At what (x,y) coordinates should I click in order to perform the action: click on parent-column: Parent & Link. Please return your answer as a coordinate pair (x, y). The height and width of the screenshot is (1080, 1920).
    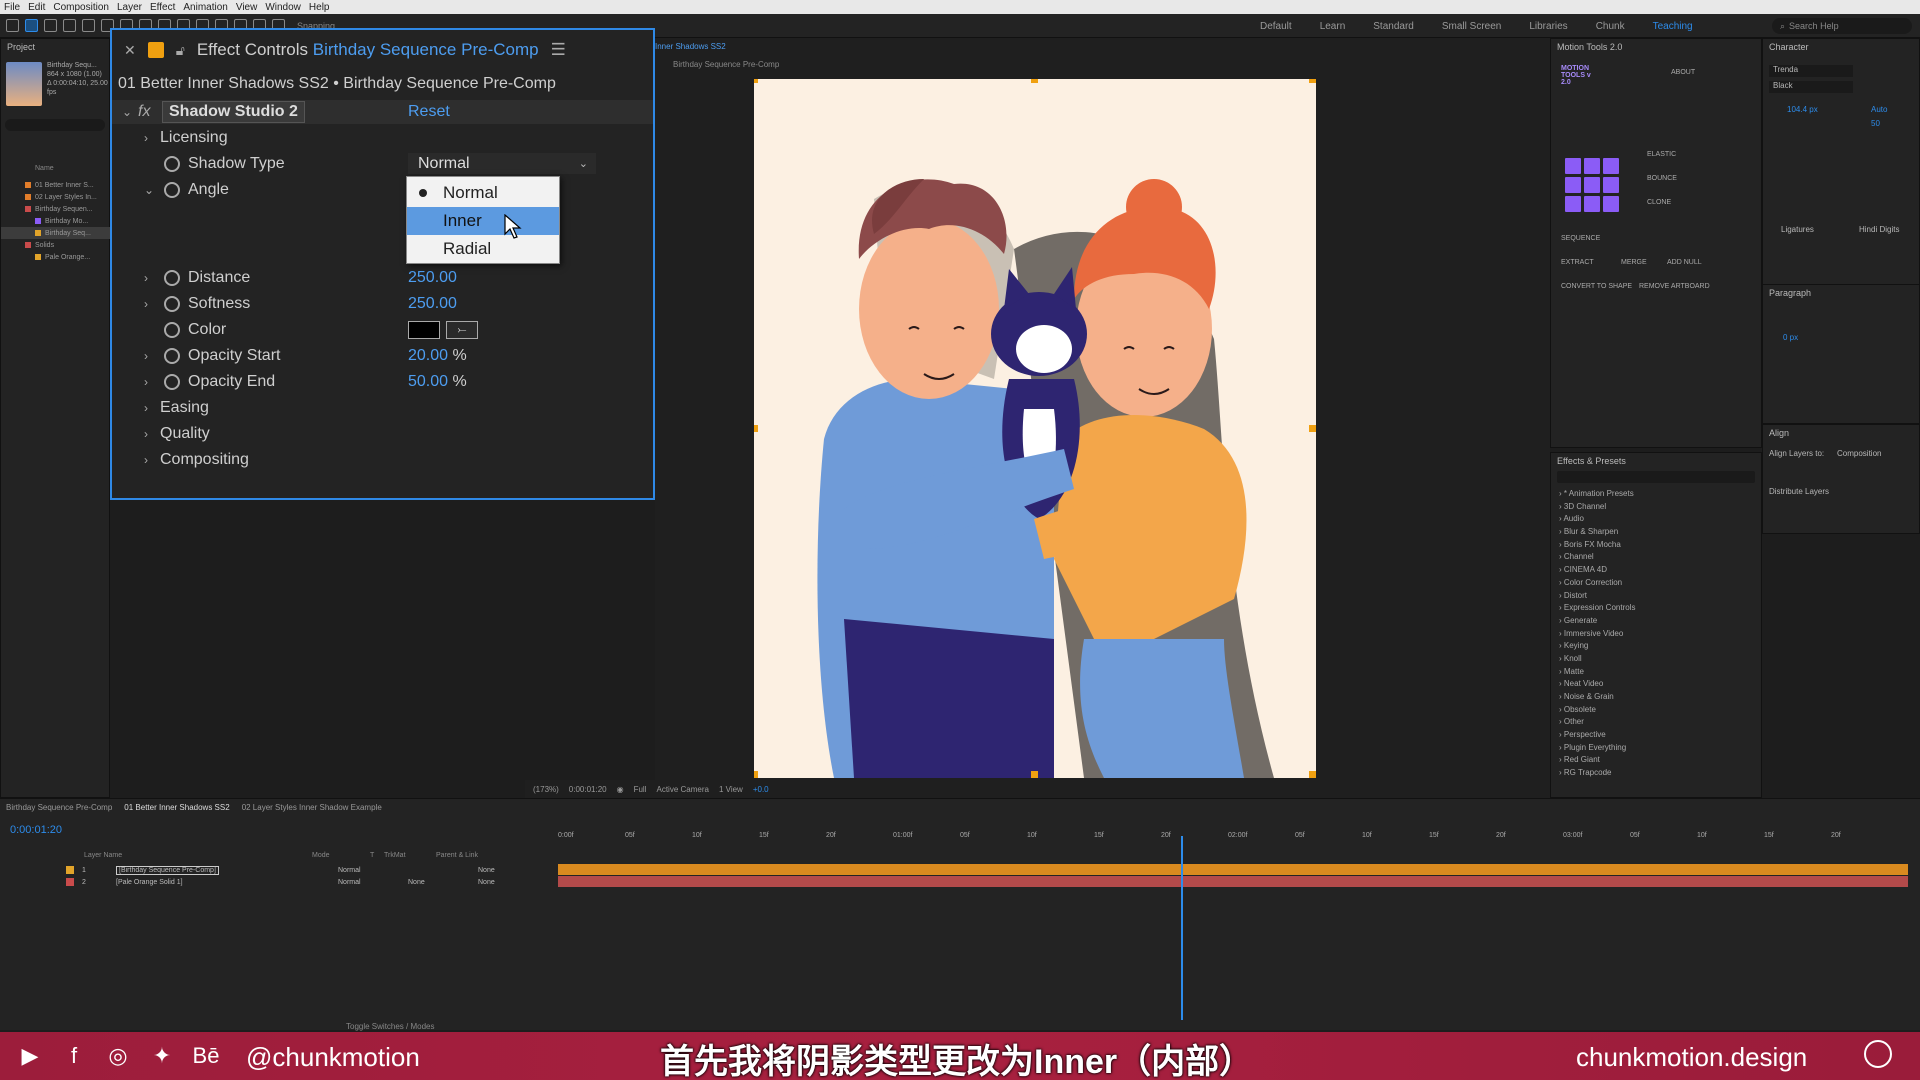
    Looking at the image, I should click on (457, 855).